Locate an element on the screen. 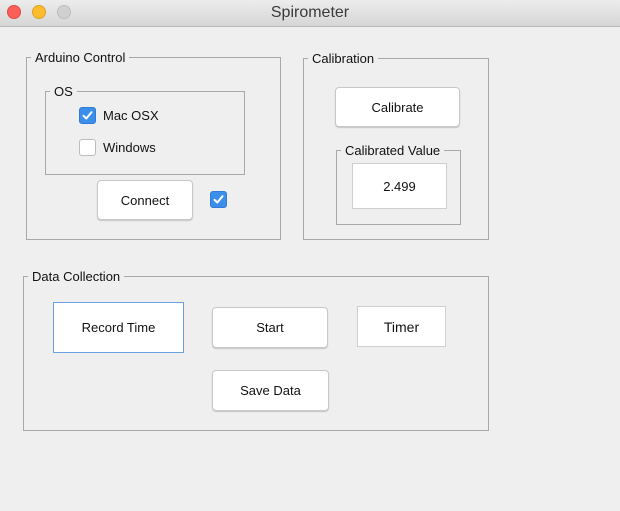  os-group: OS is located at coordinates (145, 129).